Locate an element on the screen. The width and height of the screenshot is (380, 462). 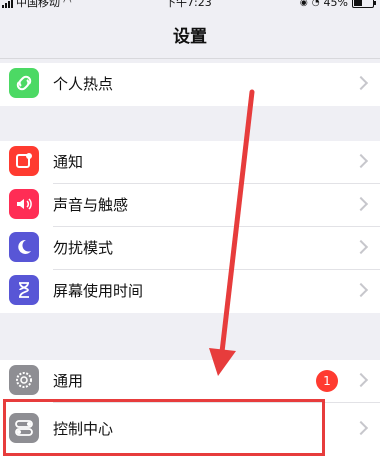
carrier-label: 中国移动 is located at coordinates (38, 4).